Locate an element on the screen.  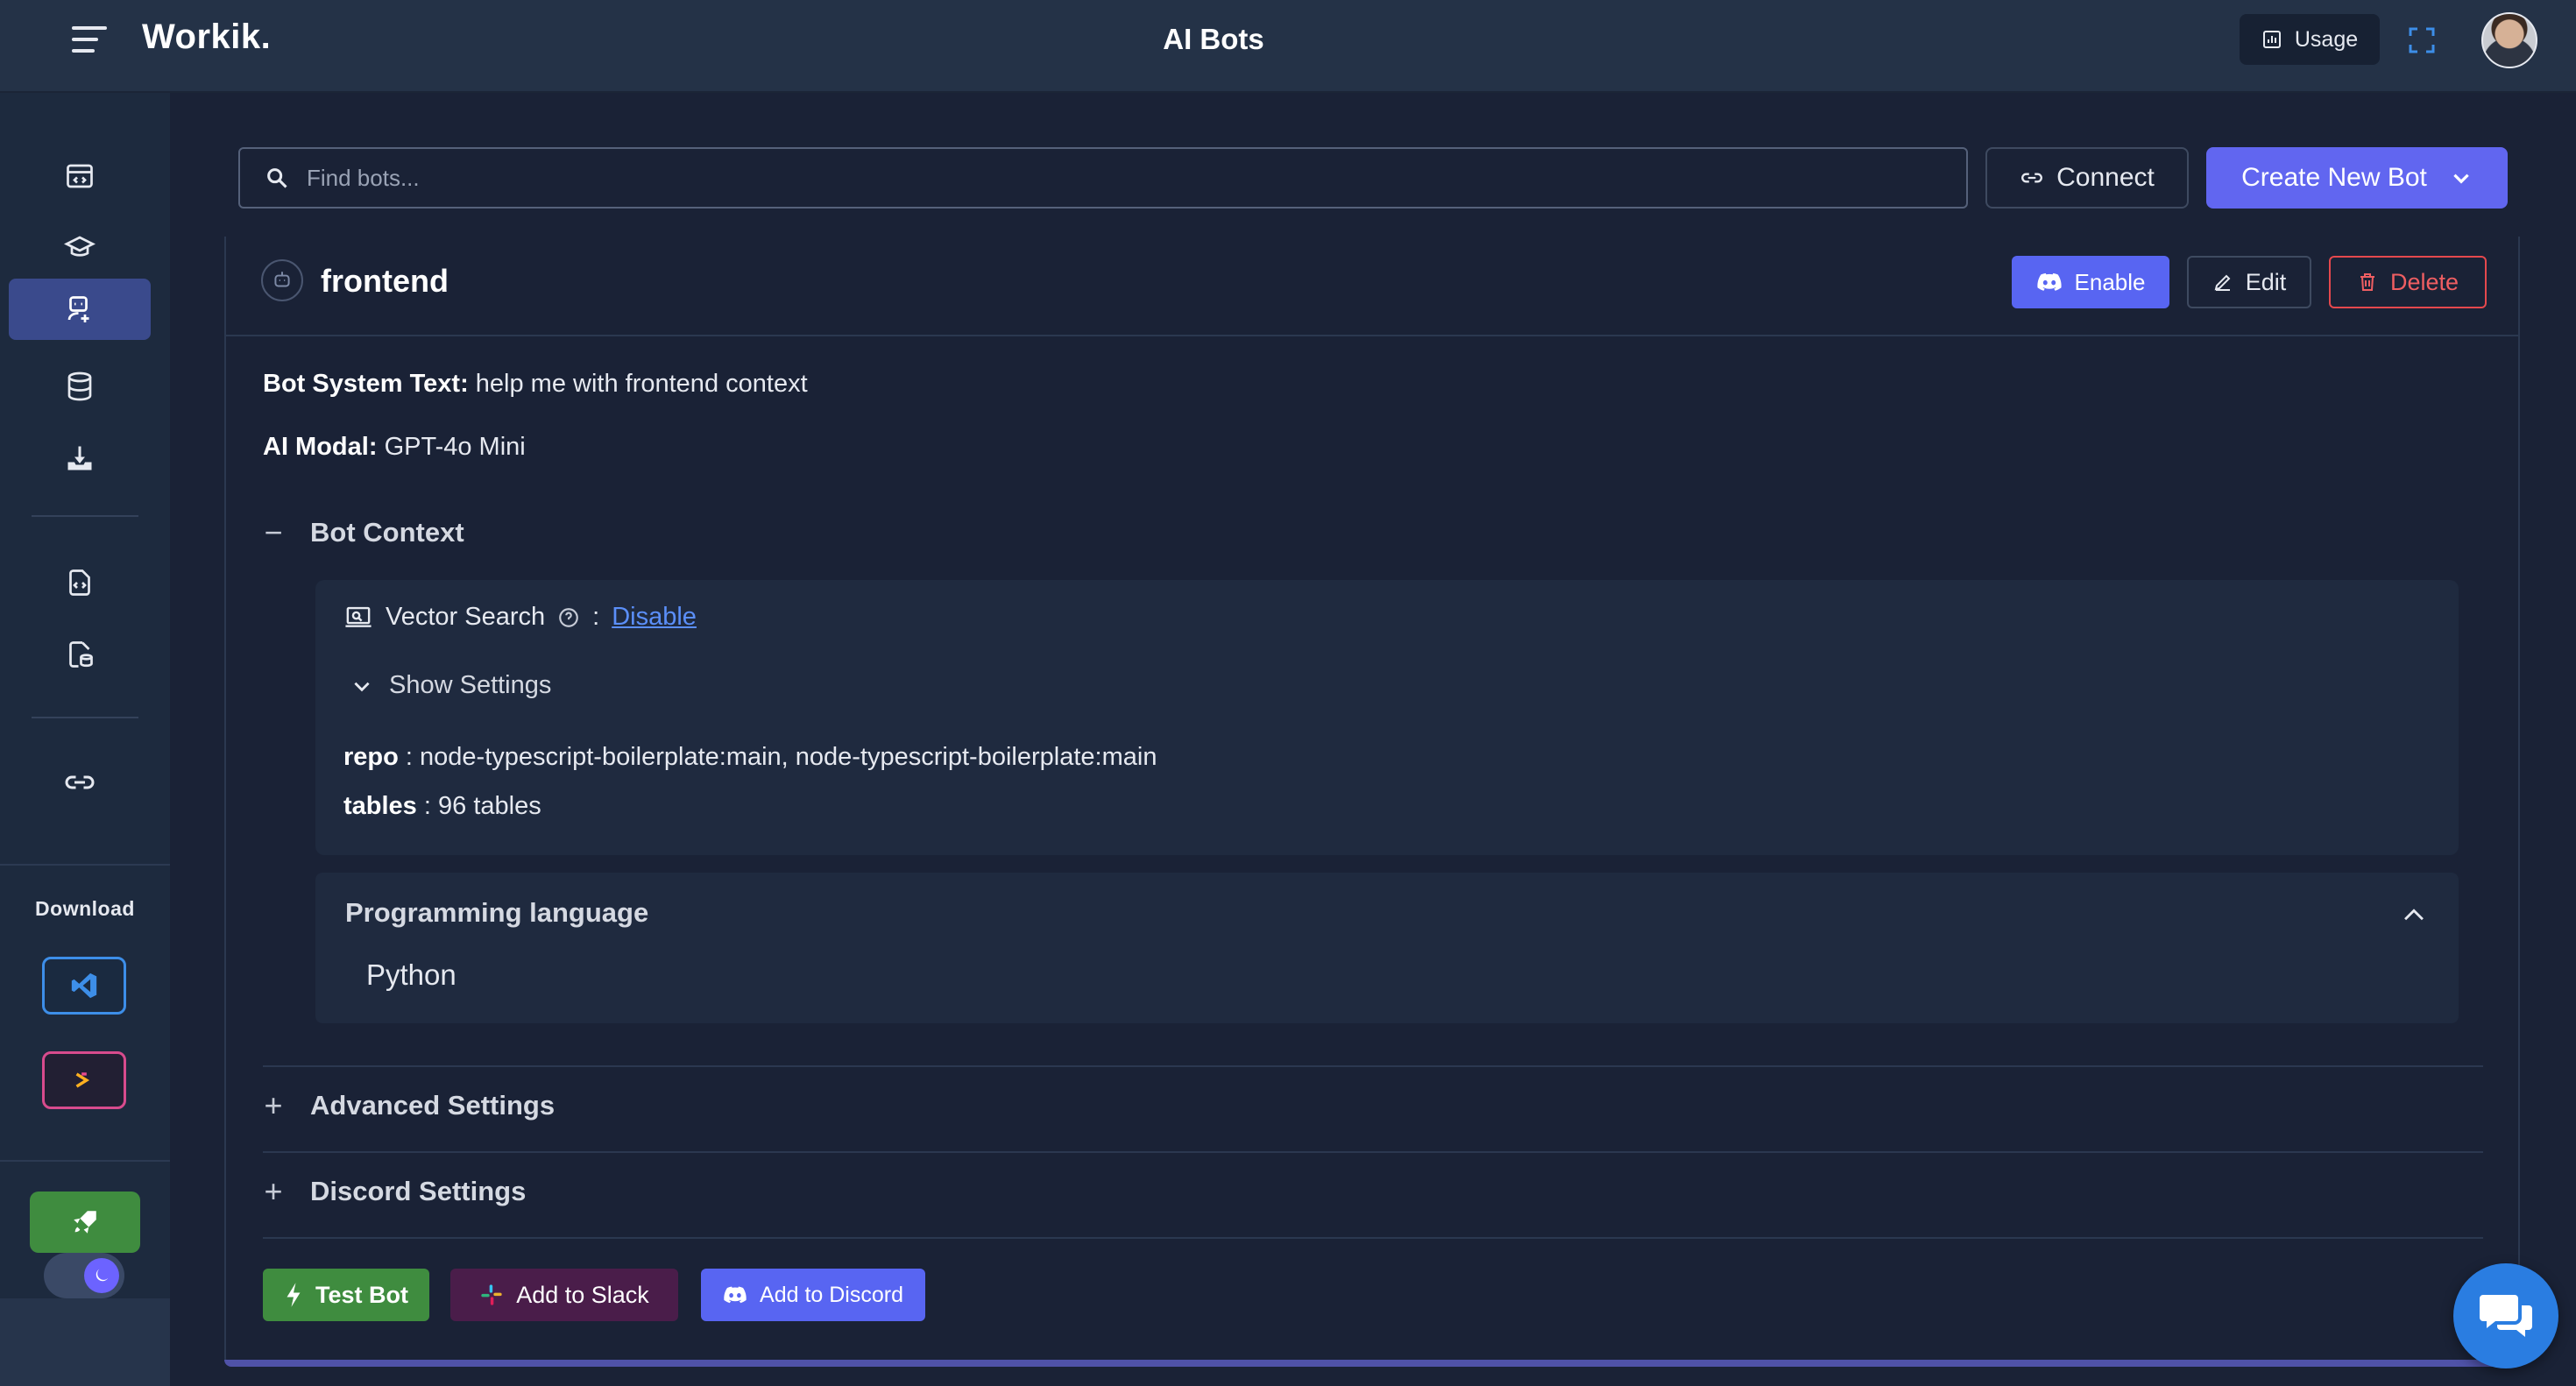
show-settings-toggle: Show Settings is located at coordinates (450, 686).